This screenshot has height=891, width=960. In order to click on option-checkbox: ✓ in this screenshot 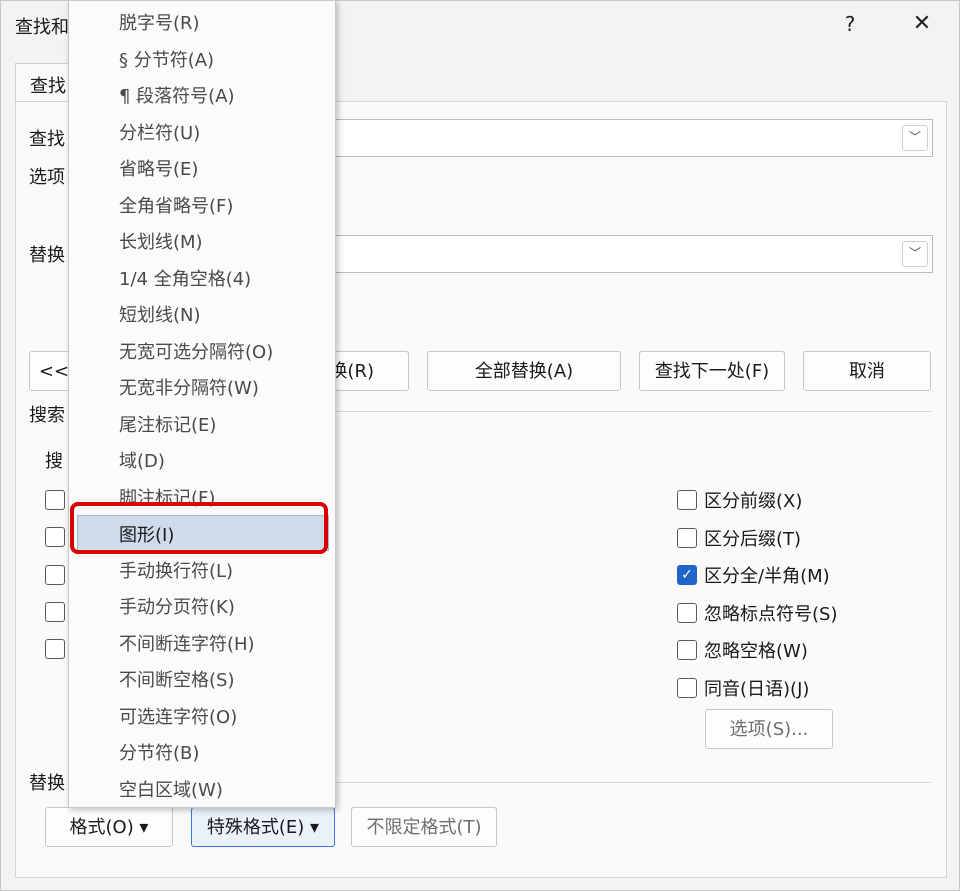, I will do `click(687, 575)`.